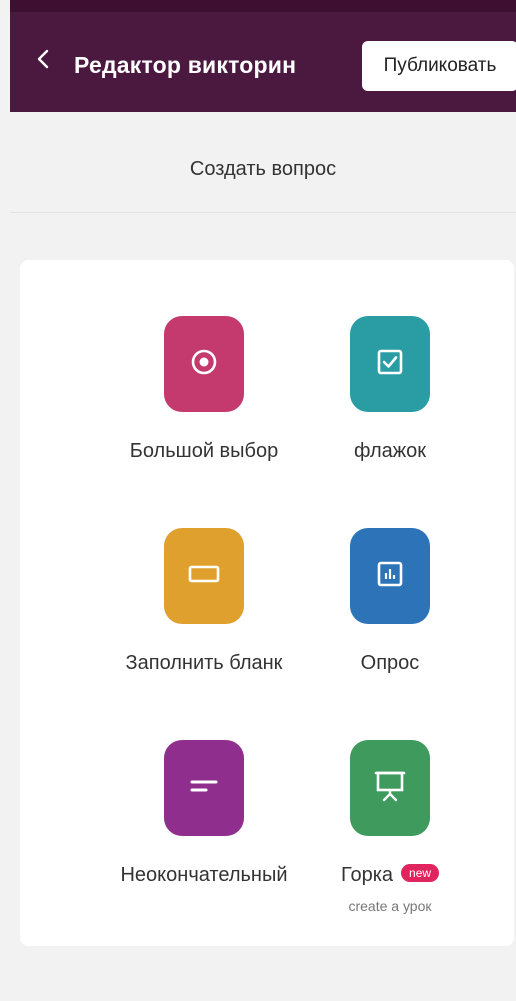 This screenshot has height=1001, width=516. I want to click on checkbox-tile, so click(390, 364).